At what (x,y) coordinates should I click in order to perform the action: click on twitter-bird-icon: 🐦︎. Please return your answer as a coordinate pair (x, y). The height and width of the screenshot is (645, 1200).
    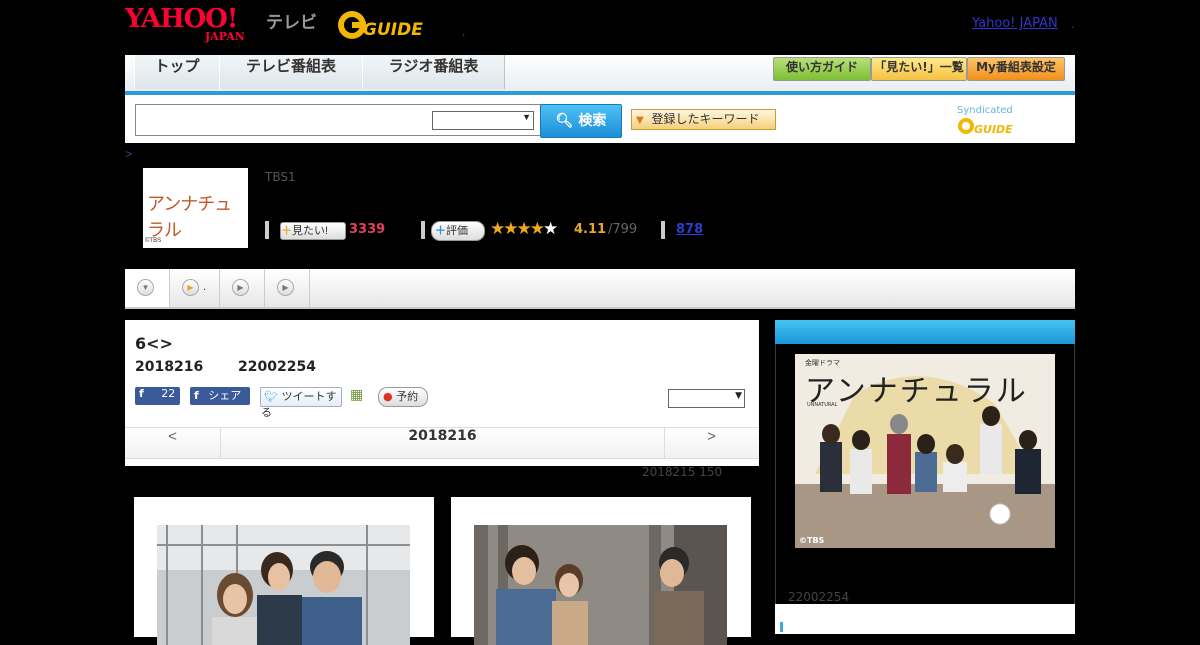
    Looking at the image, I should click on (271, 396).